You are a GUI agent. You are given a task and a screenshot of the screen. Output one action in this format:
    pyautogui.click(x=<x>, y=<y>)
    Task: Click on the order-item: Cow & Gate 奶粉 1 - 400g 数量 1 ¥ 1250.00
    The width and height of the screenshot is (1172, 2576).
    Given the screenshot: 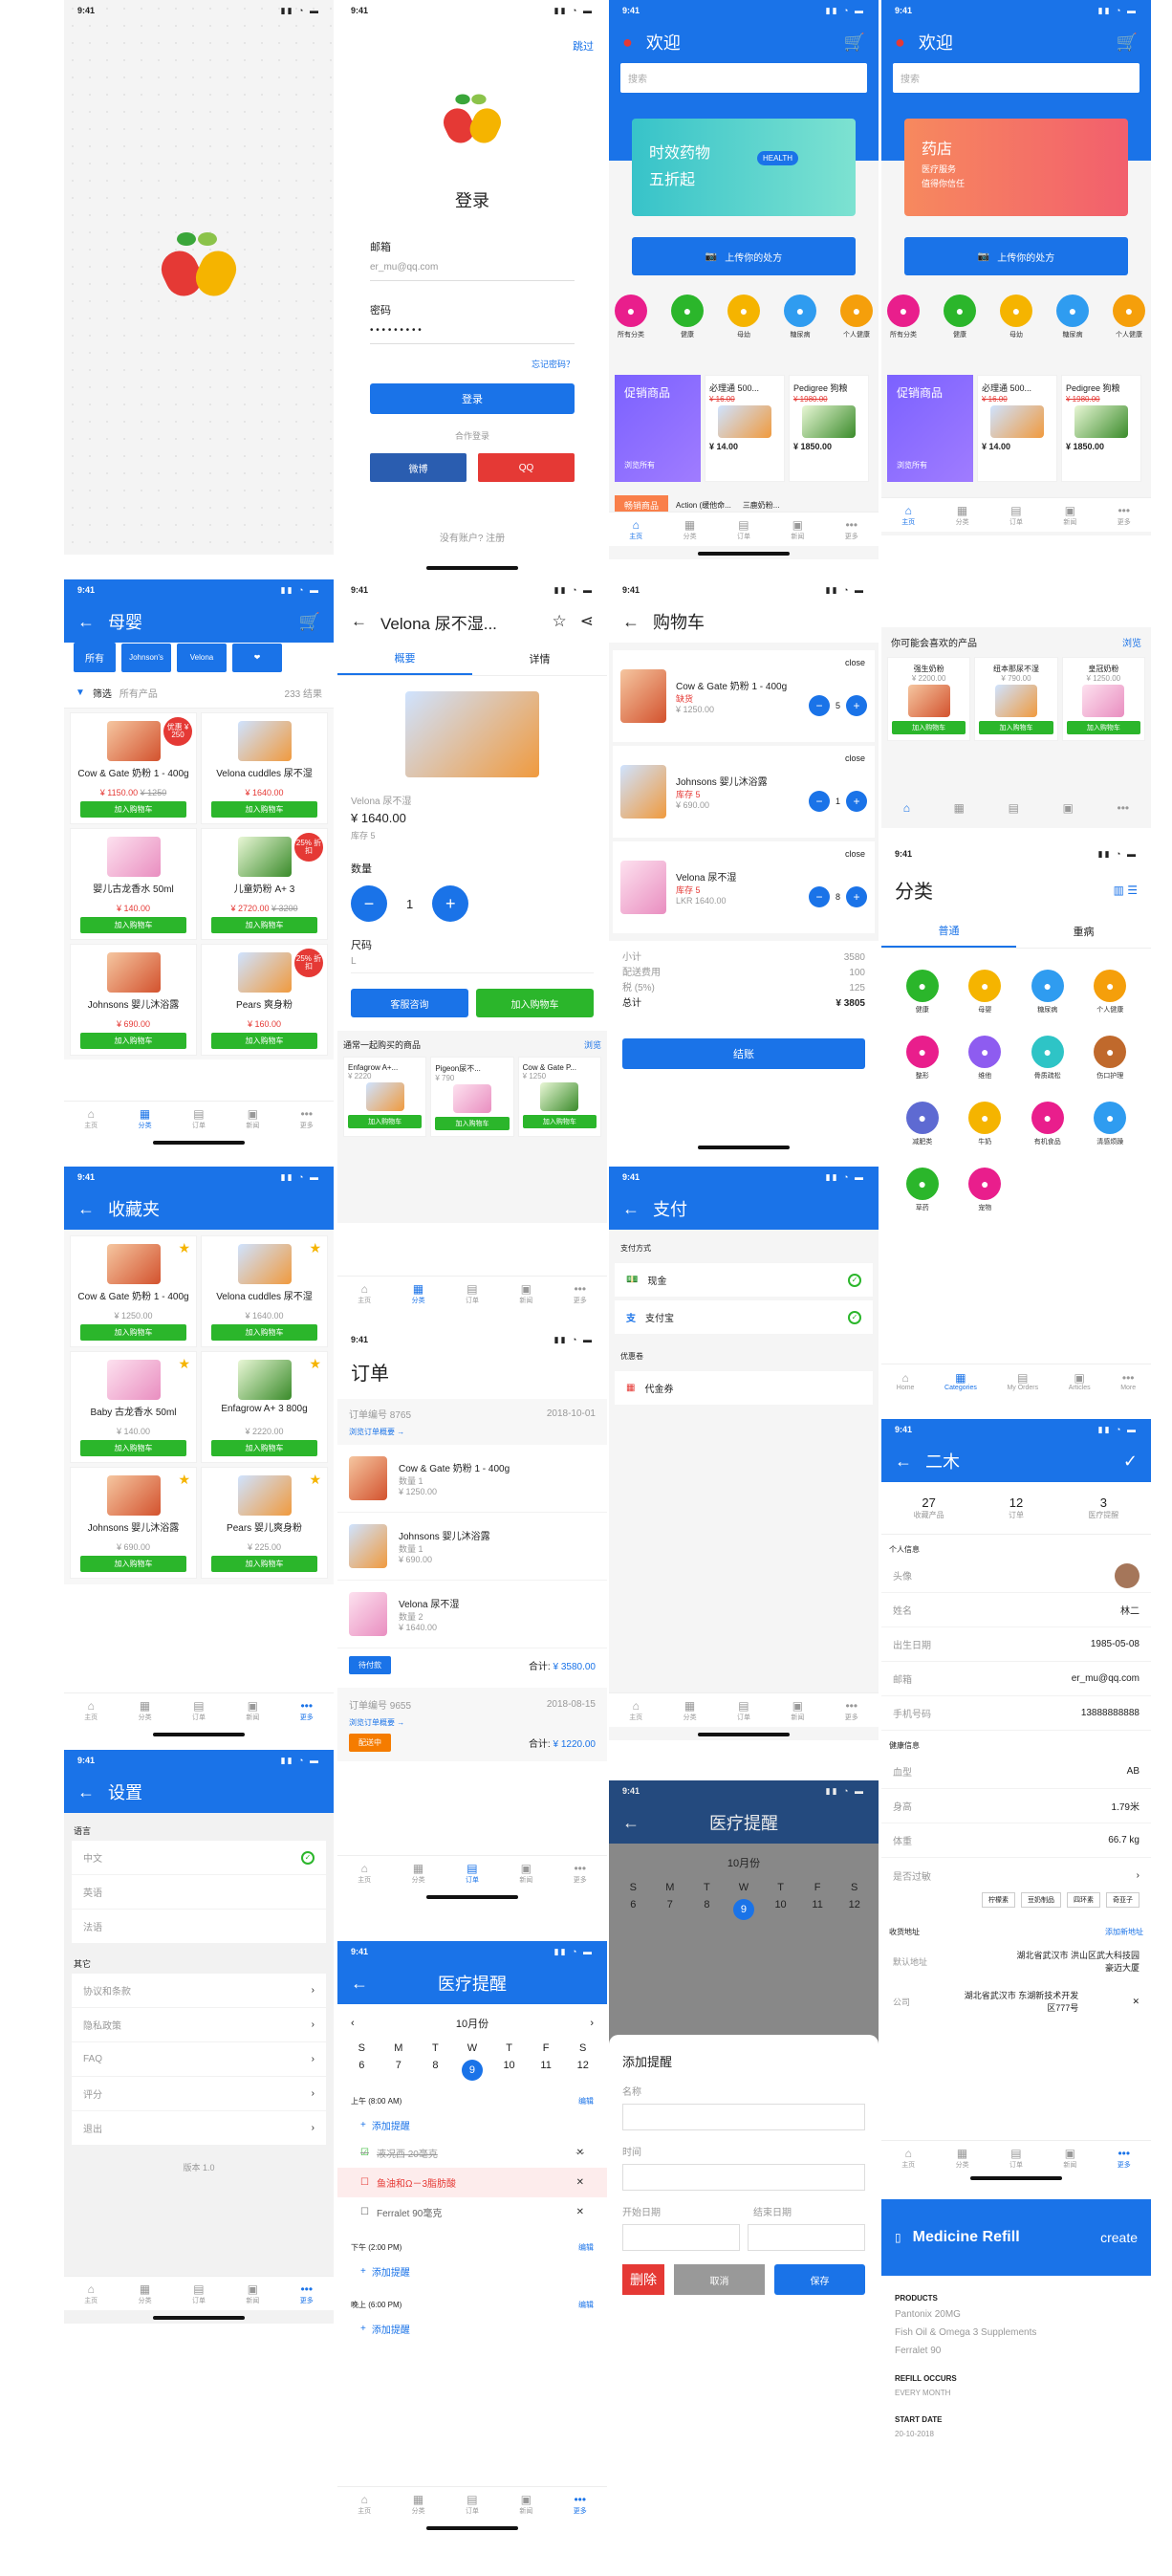 What is the action you would take?
    pyautogui.click(x=472, y=1479)
    